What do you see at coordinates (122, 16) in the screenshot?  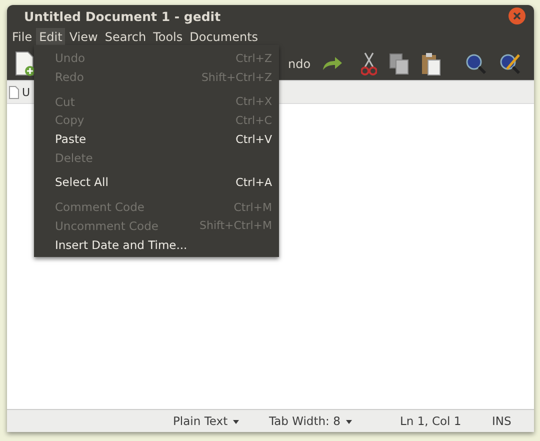 I see `window-title: Untitled Document 1 - gedit` at bounding box center [122, 16].